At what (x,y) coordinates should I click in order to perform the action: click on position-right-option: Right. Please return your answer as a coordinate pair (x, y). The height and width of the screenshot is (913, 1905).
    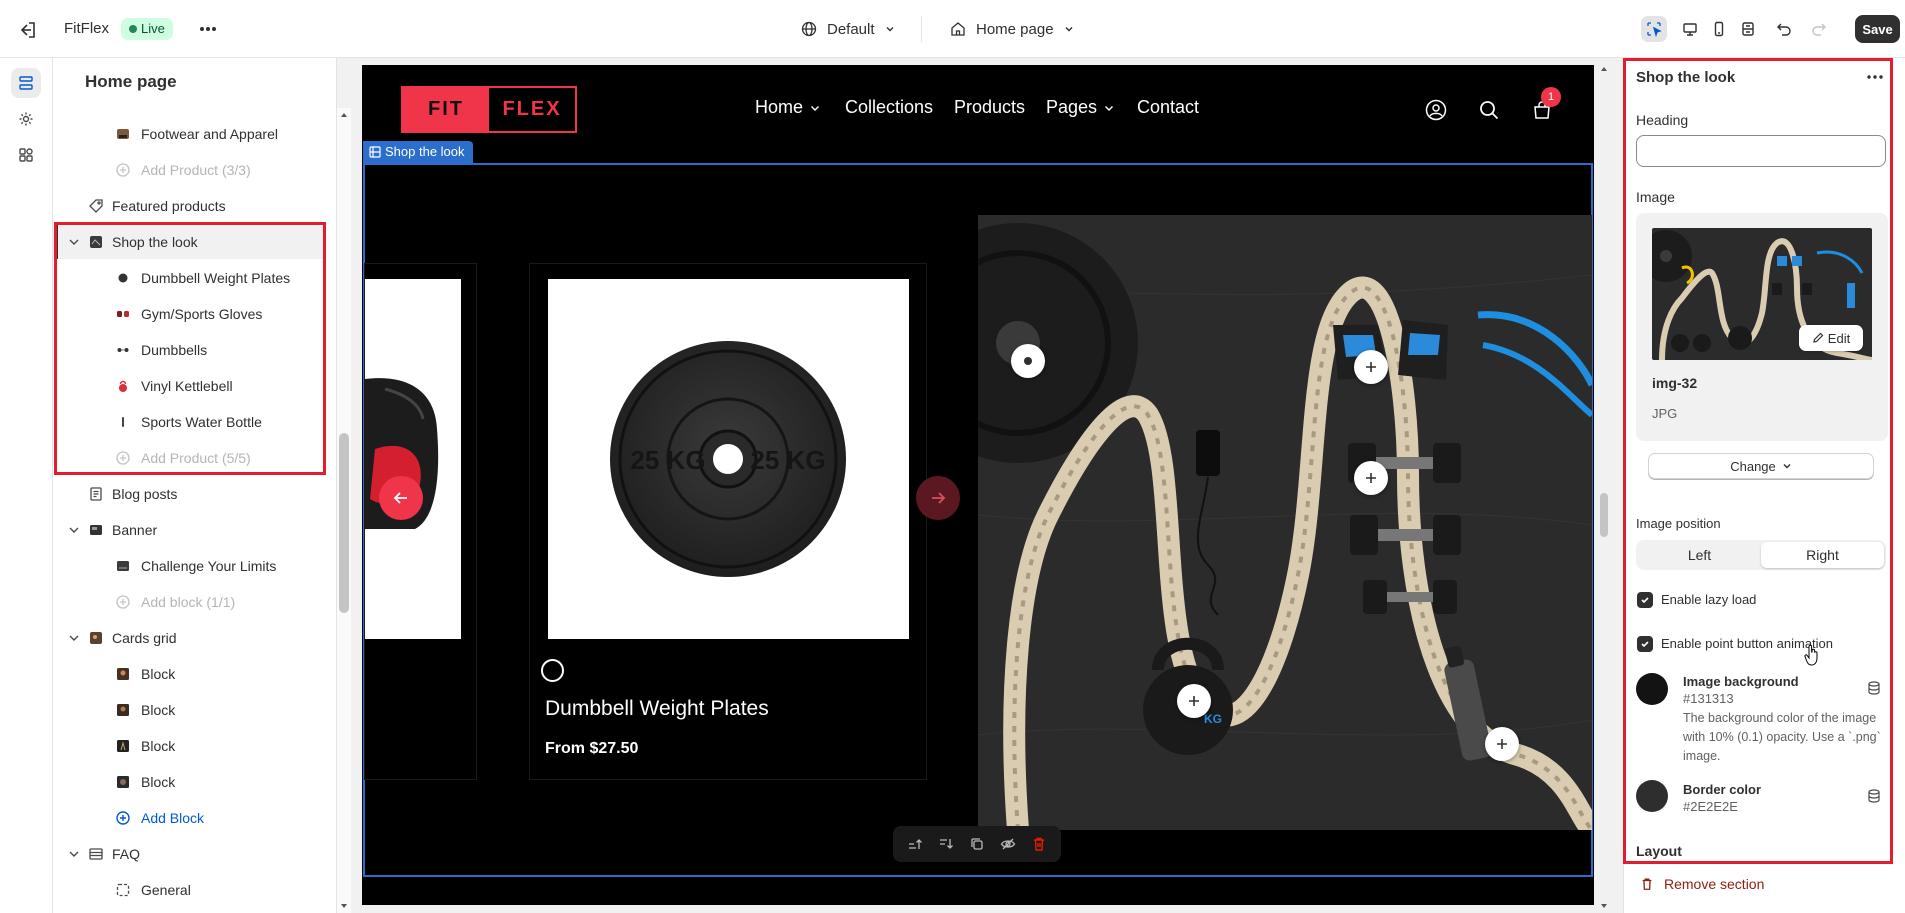
    Looking at the image, I should click on (1822, 555).